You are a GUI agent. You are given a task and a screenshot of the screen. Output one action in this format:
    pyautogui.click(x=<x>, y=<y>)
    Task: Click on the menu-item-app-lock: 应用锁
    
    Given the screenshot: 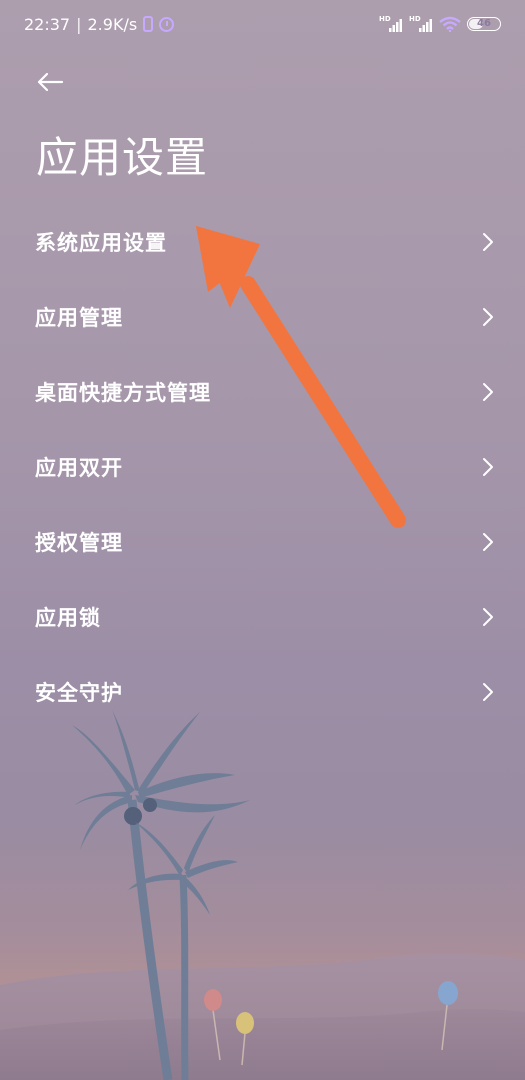 What is the action you would take?
    pyautogui.click(x=262, y=616)
    